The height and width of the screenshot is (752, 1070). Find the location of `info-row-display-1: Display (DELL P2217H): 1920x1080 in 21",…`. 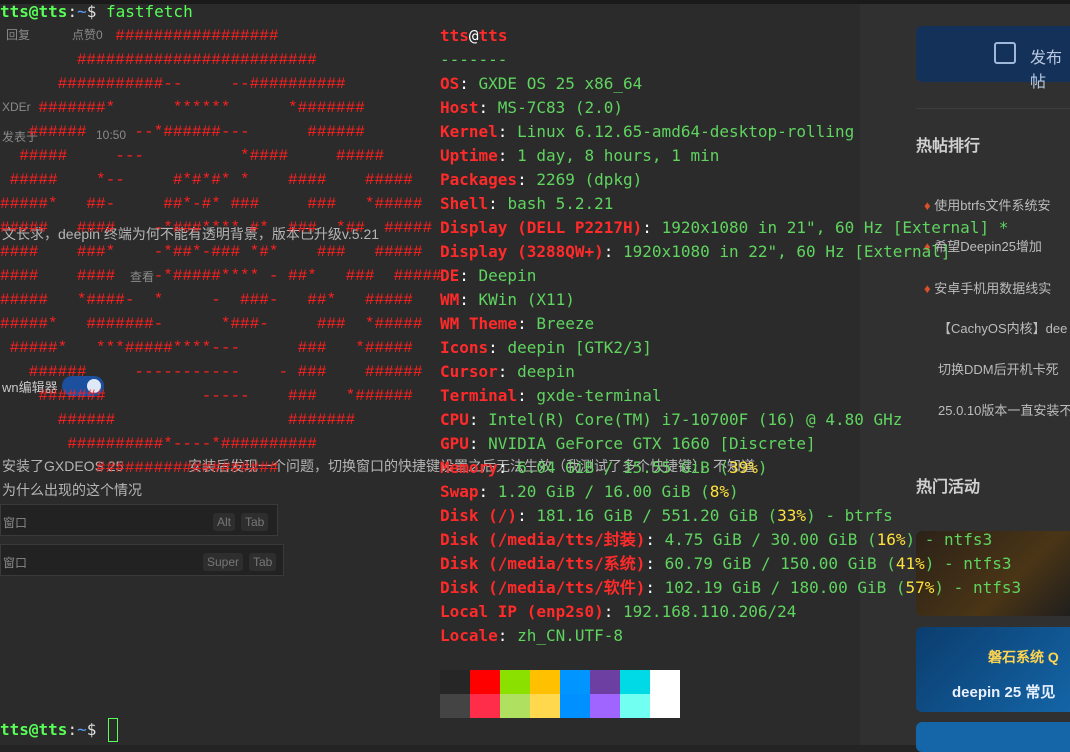

info-row-display-1: Display (DELL P2217H): 1920x1080 in 21",… is located at coordinates (724, 227).